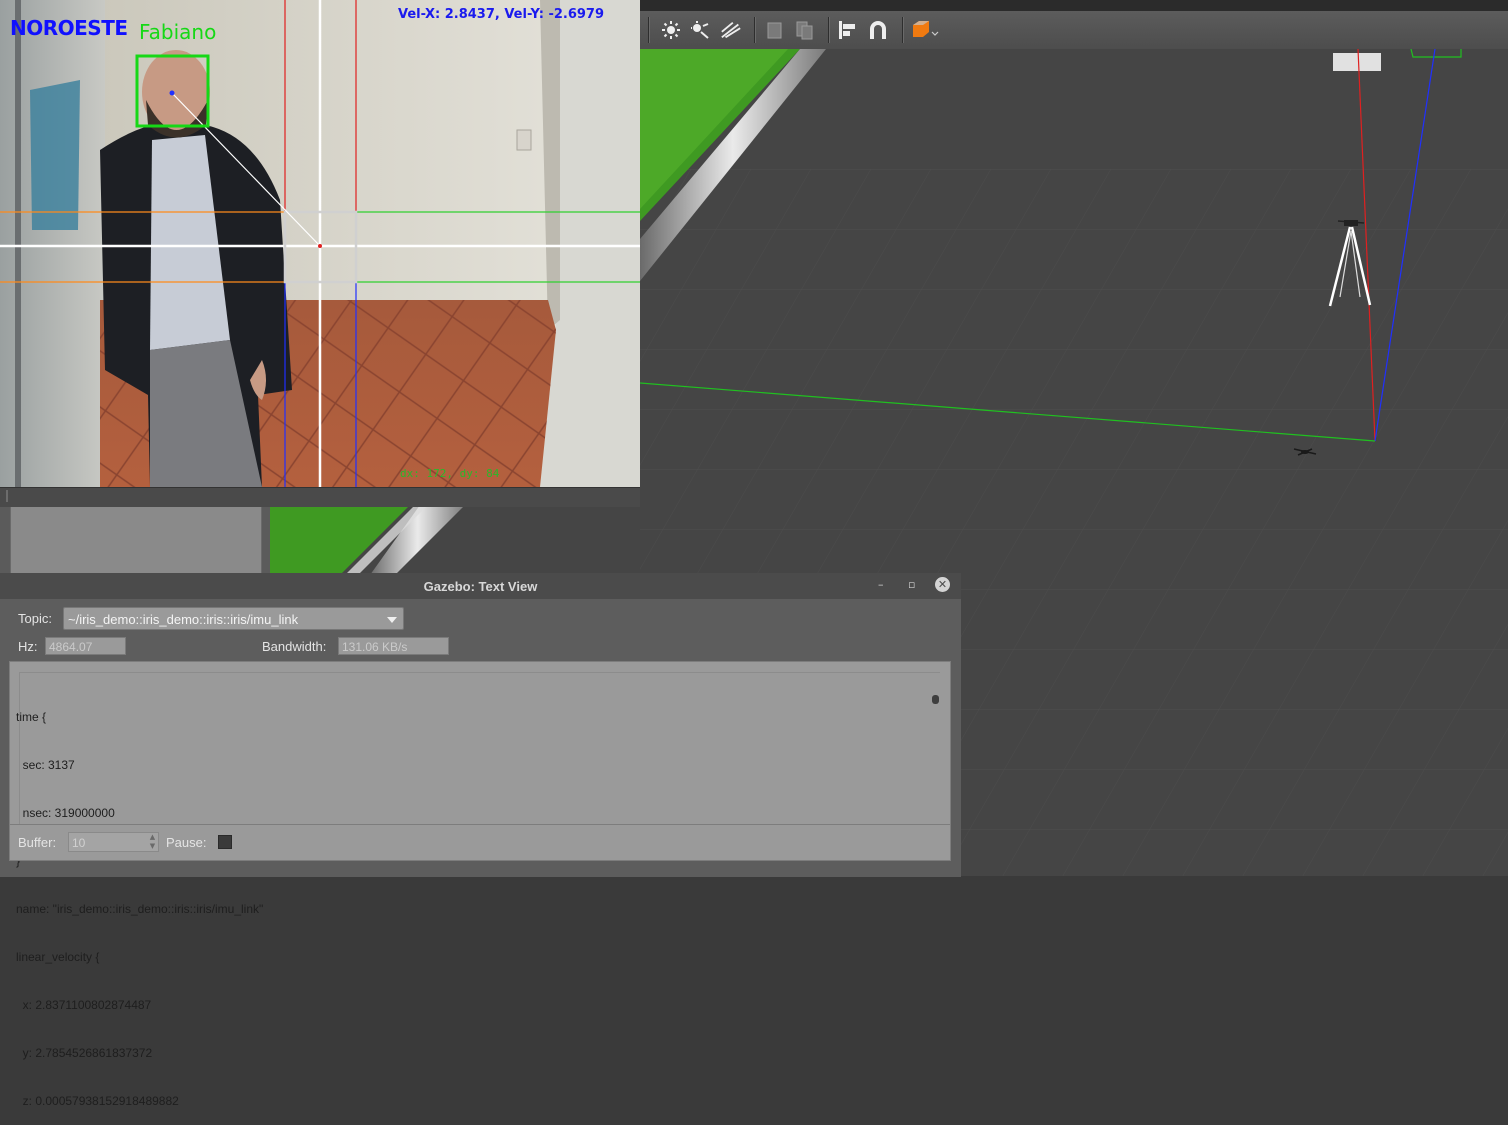  I want to click on delta-readout: dx: 172, dy: 84, so click(450, 473).